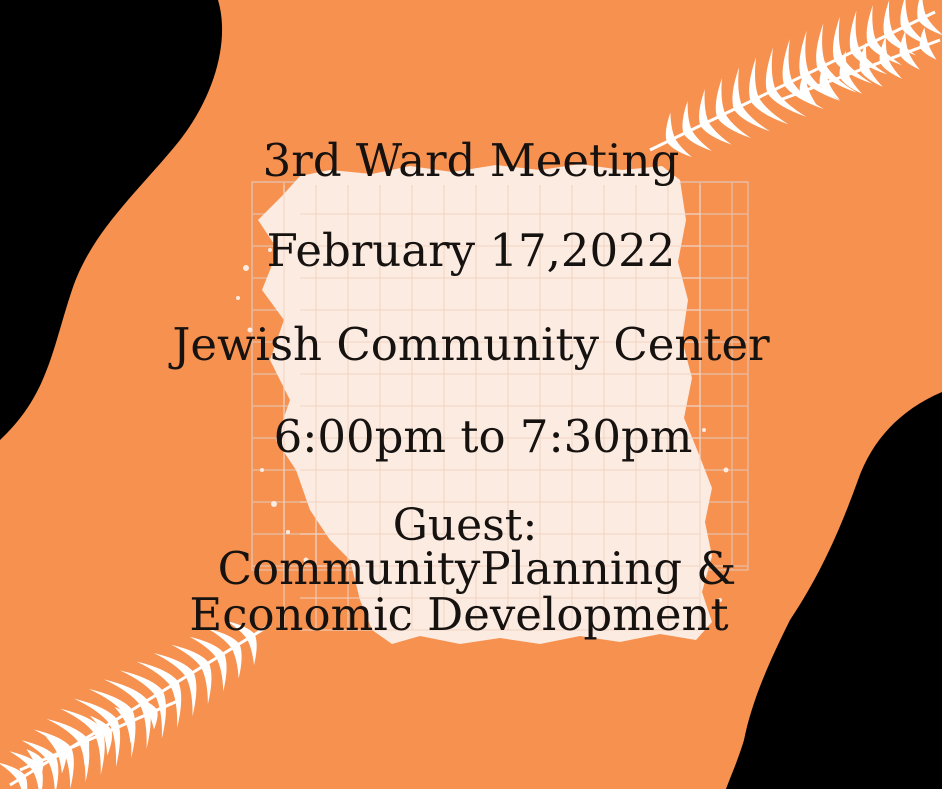 The height and width of the screenshot is (789, 942). Describe the element at coordinates (471, 160) in the screenshot. I see `meeting-title: 3rd Ward Meeting` at that location.